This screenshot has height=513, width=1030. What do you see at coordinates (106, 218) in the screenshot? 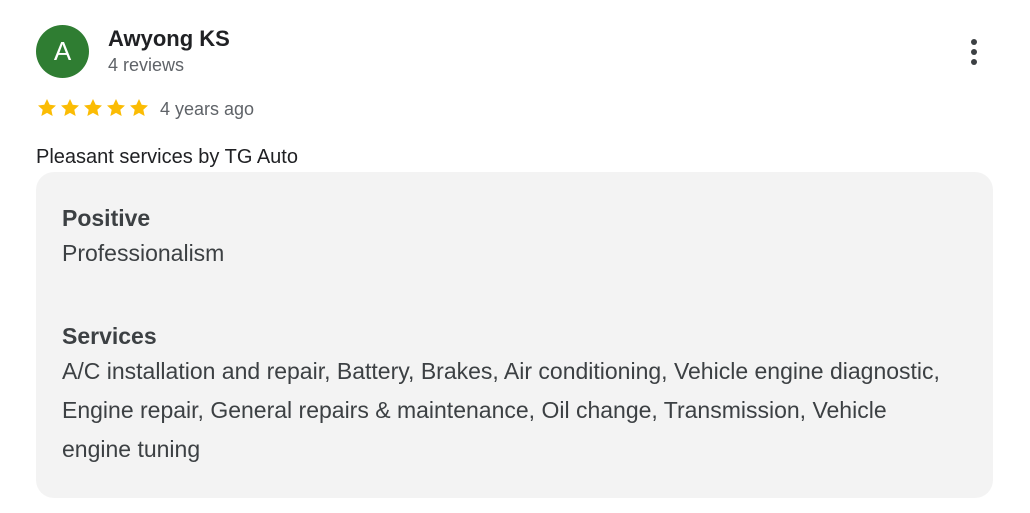
I see `positive-title: Positive` at bounding box center [106, 218].